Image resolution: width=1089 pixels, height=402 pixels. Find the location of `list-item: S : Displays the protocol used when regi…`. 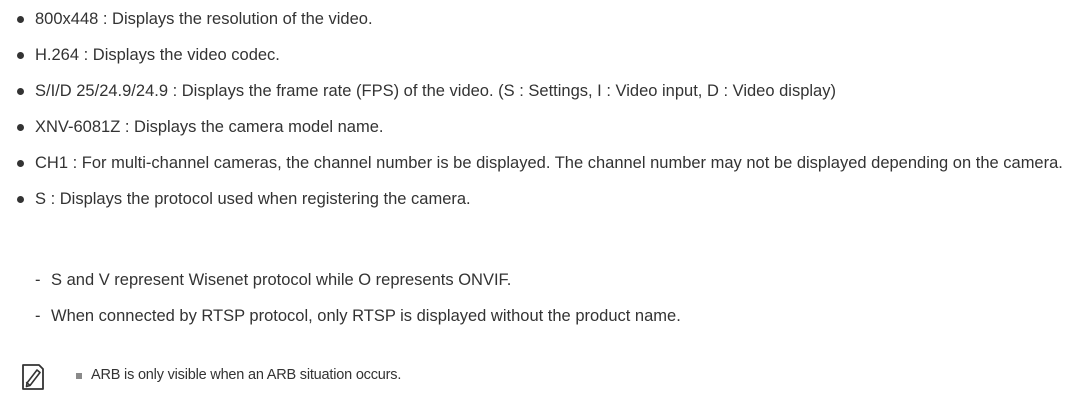

list-item: S : Displays the protocol used when regi… is located at coordinates (552, 199).